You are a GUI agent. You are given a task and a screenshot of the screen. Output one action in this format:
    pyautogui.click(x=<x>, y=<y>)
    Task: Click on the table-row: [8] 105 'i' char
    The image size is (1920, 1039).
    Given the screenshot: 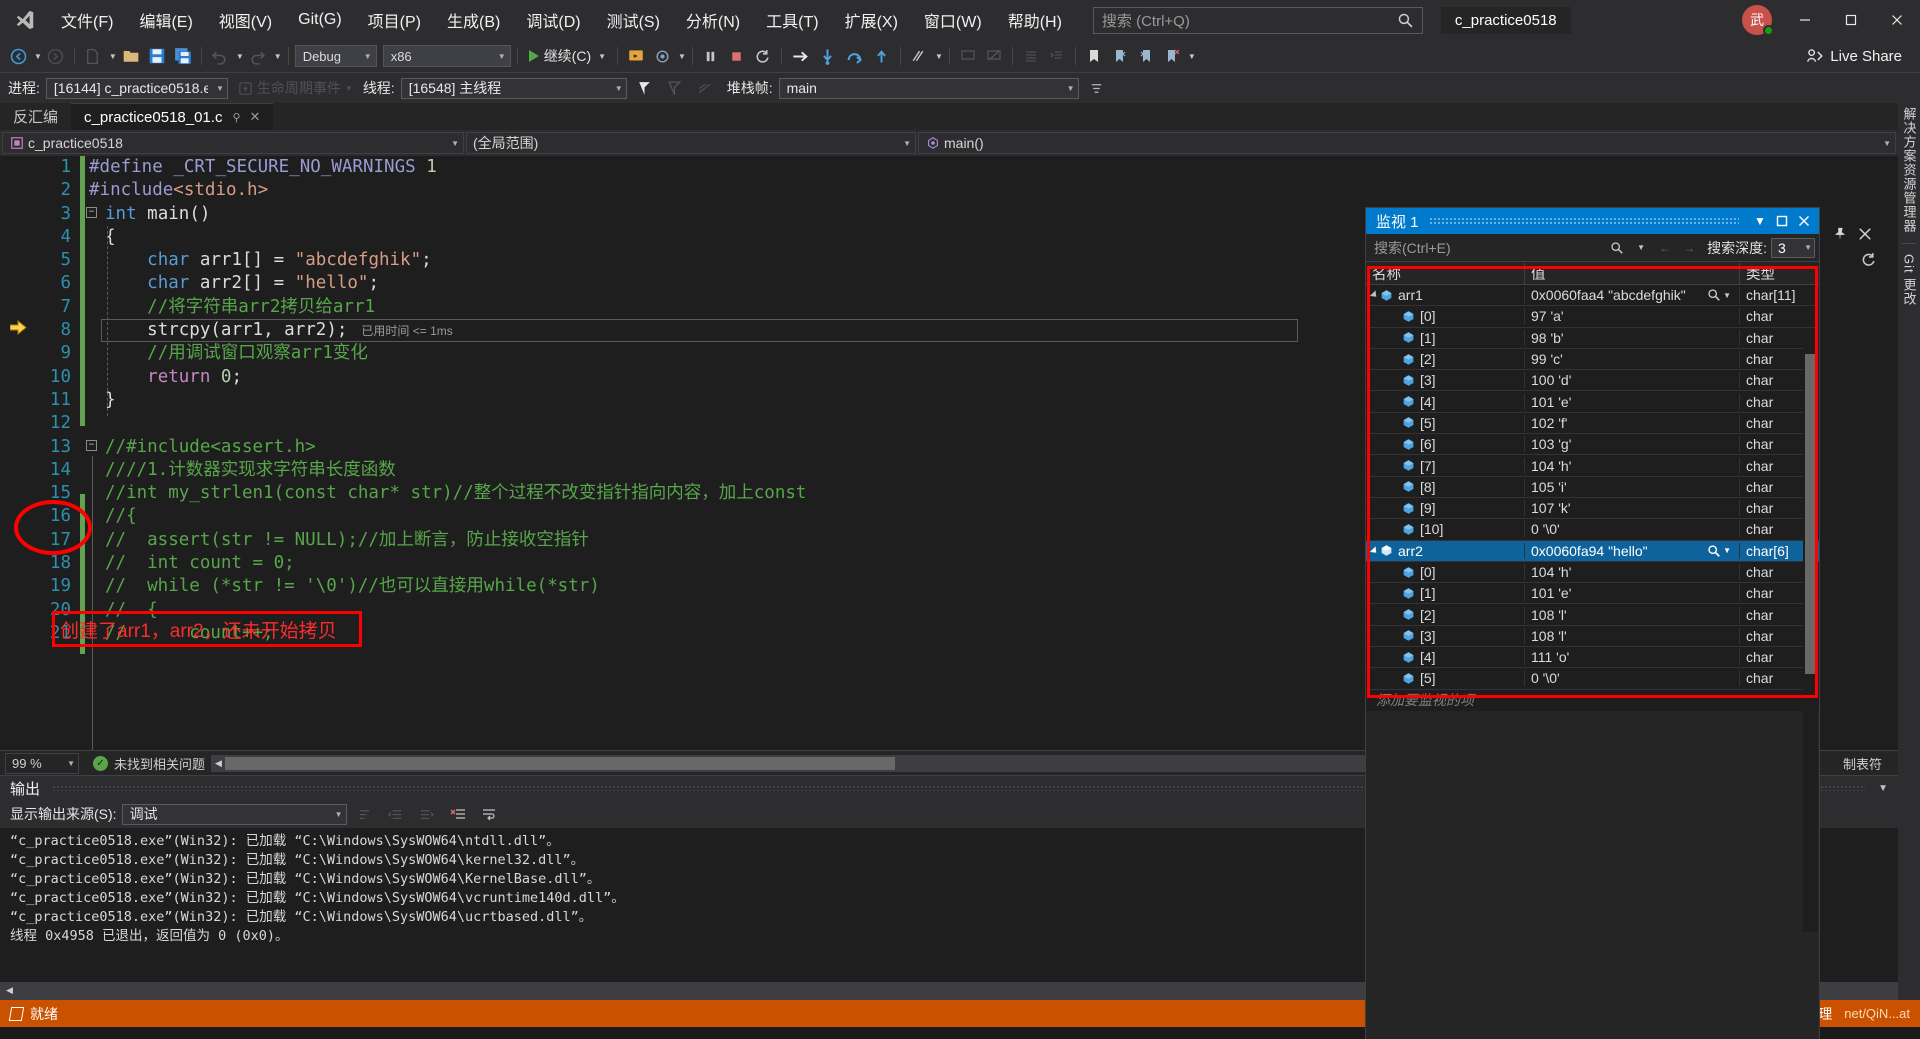 What is the action you would take?
    pyautogui.click(x=1592, y=487)
    